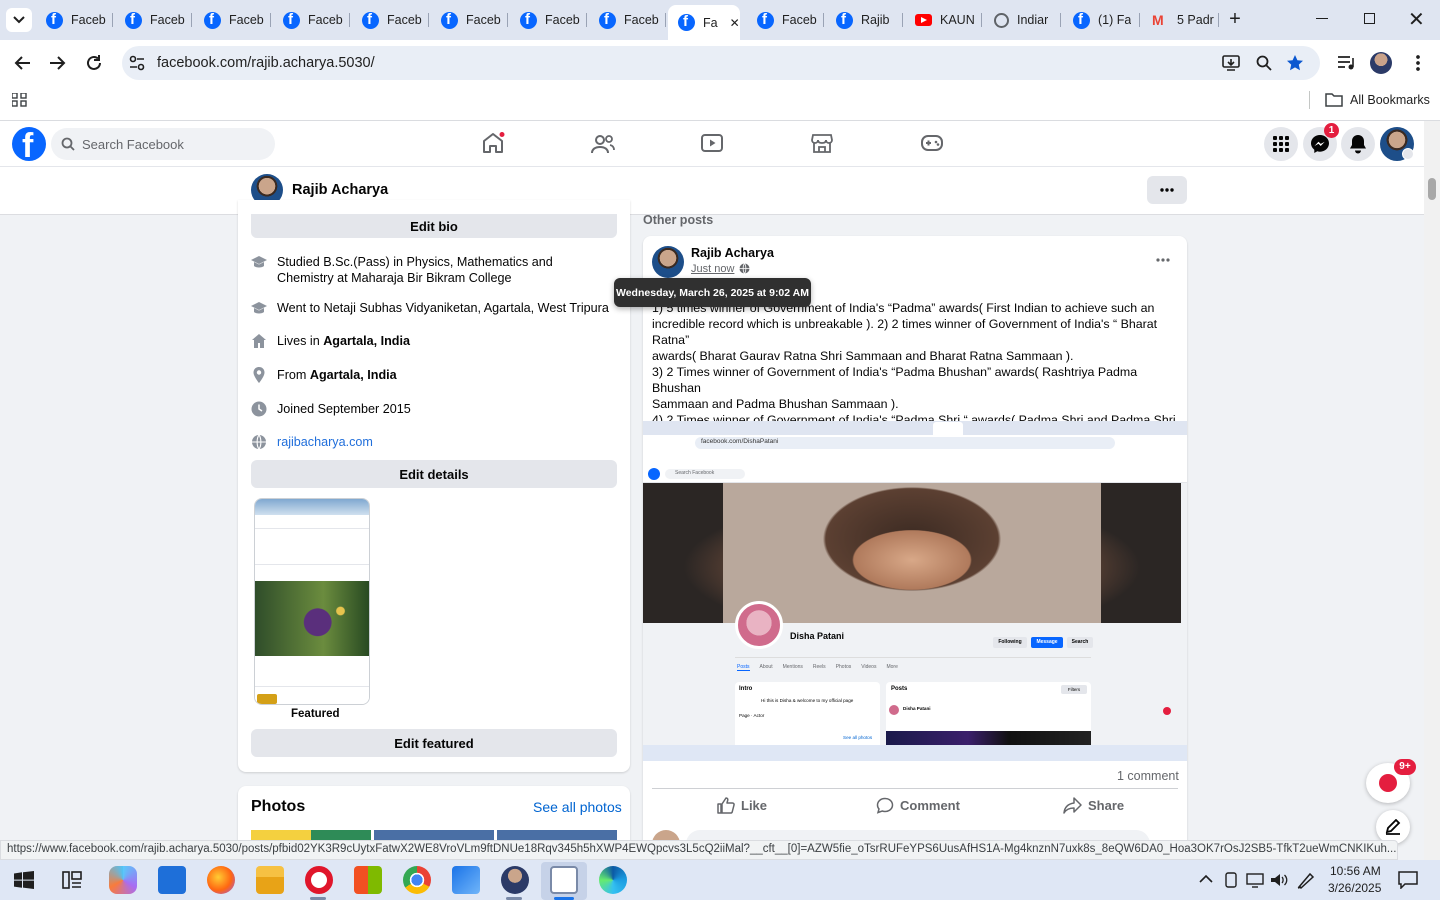 The width and height of the screenshot is (1440, 900). Describe the element at coordinates (434, 226) in the screenshot. I see `edit-bio-button: Edit bio` at that location.